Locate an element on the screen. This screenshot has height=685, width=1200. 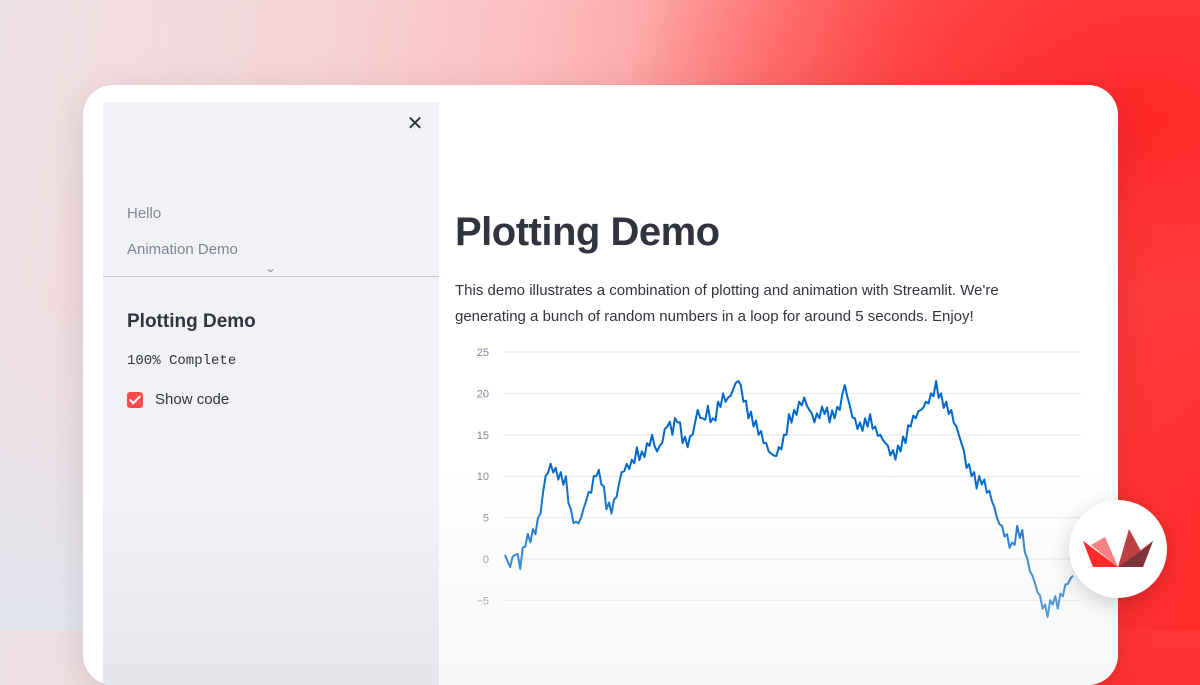
sidebar-title: Plotting Demo is located at coordinates (191, 321).